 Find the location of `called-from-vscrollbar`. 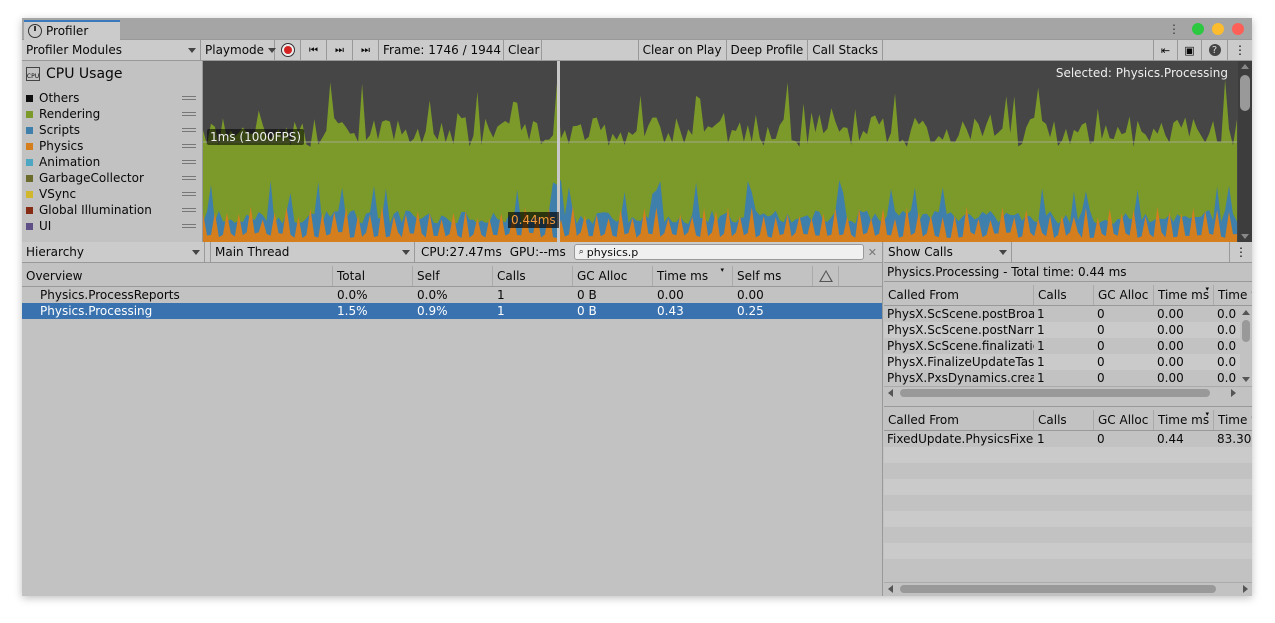

called-from-vscrollbar is located at coordinates (1246, 346).